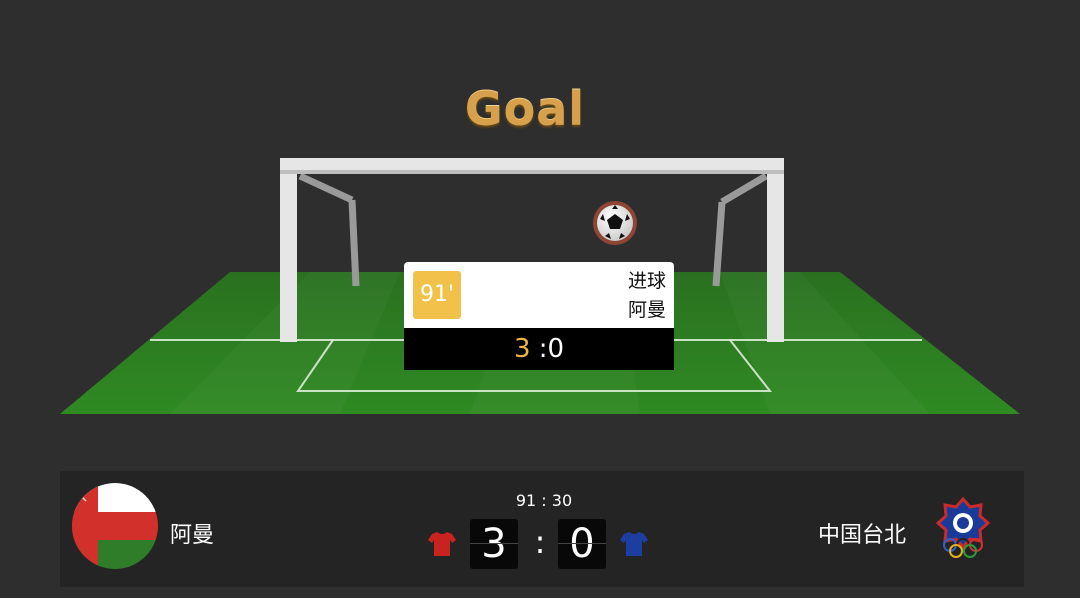  Describe the element at coordinates (525, 109) in the screenshot. I see `goal-title: Goal` at that location.